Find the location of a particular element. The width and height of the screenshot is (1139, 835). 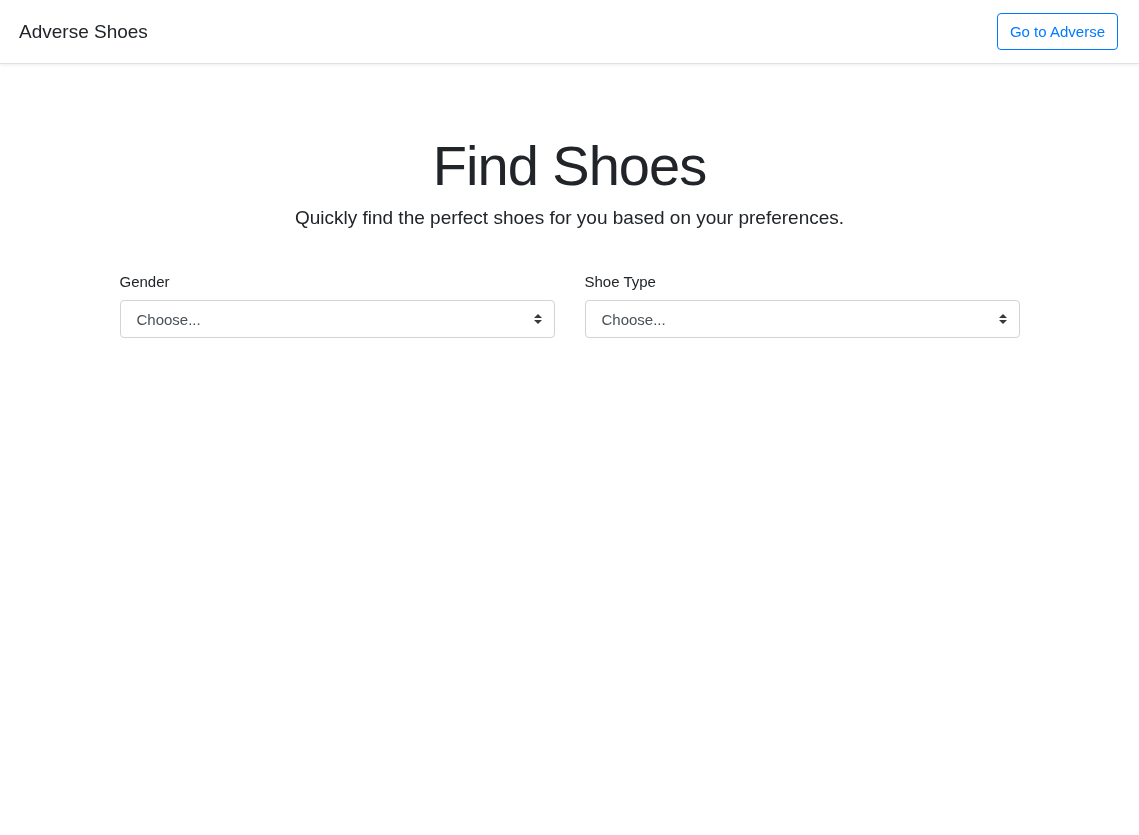

field-label: Gender is located at coordinates (145, 282).